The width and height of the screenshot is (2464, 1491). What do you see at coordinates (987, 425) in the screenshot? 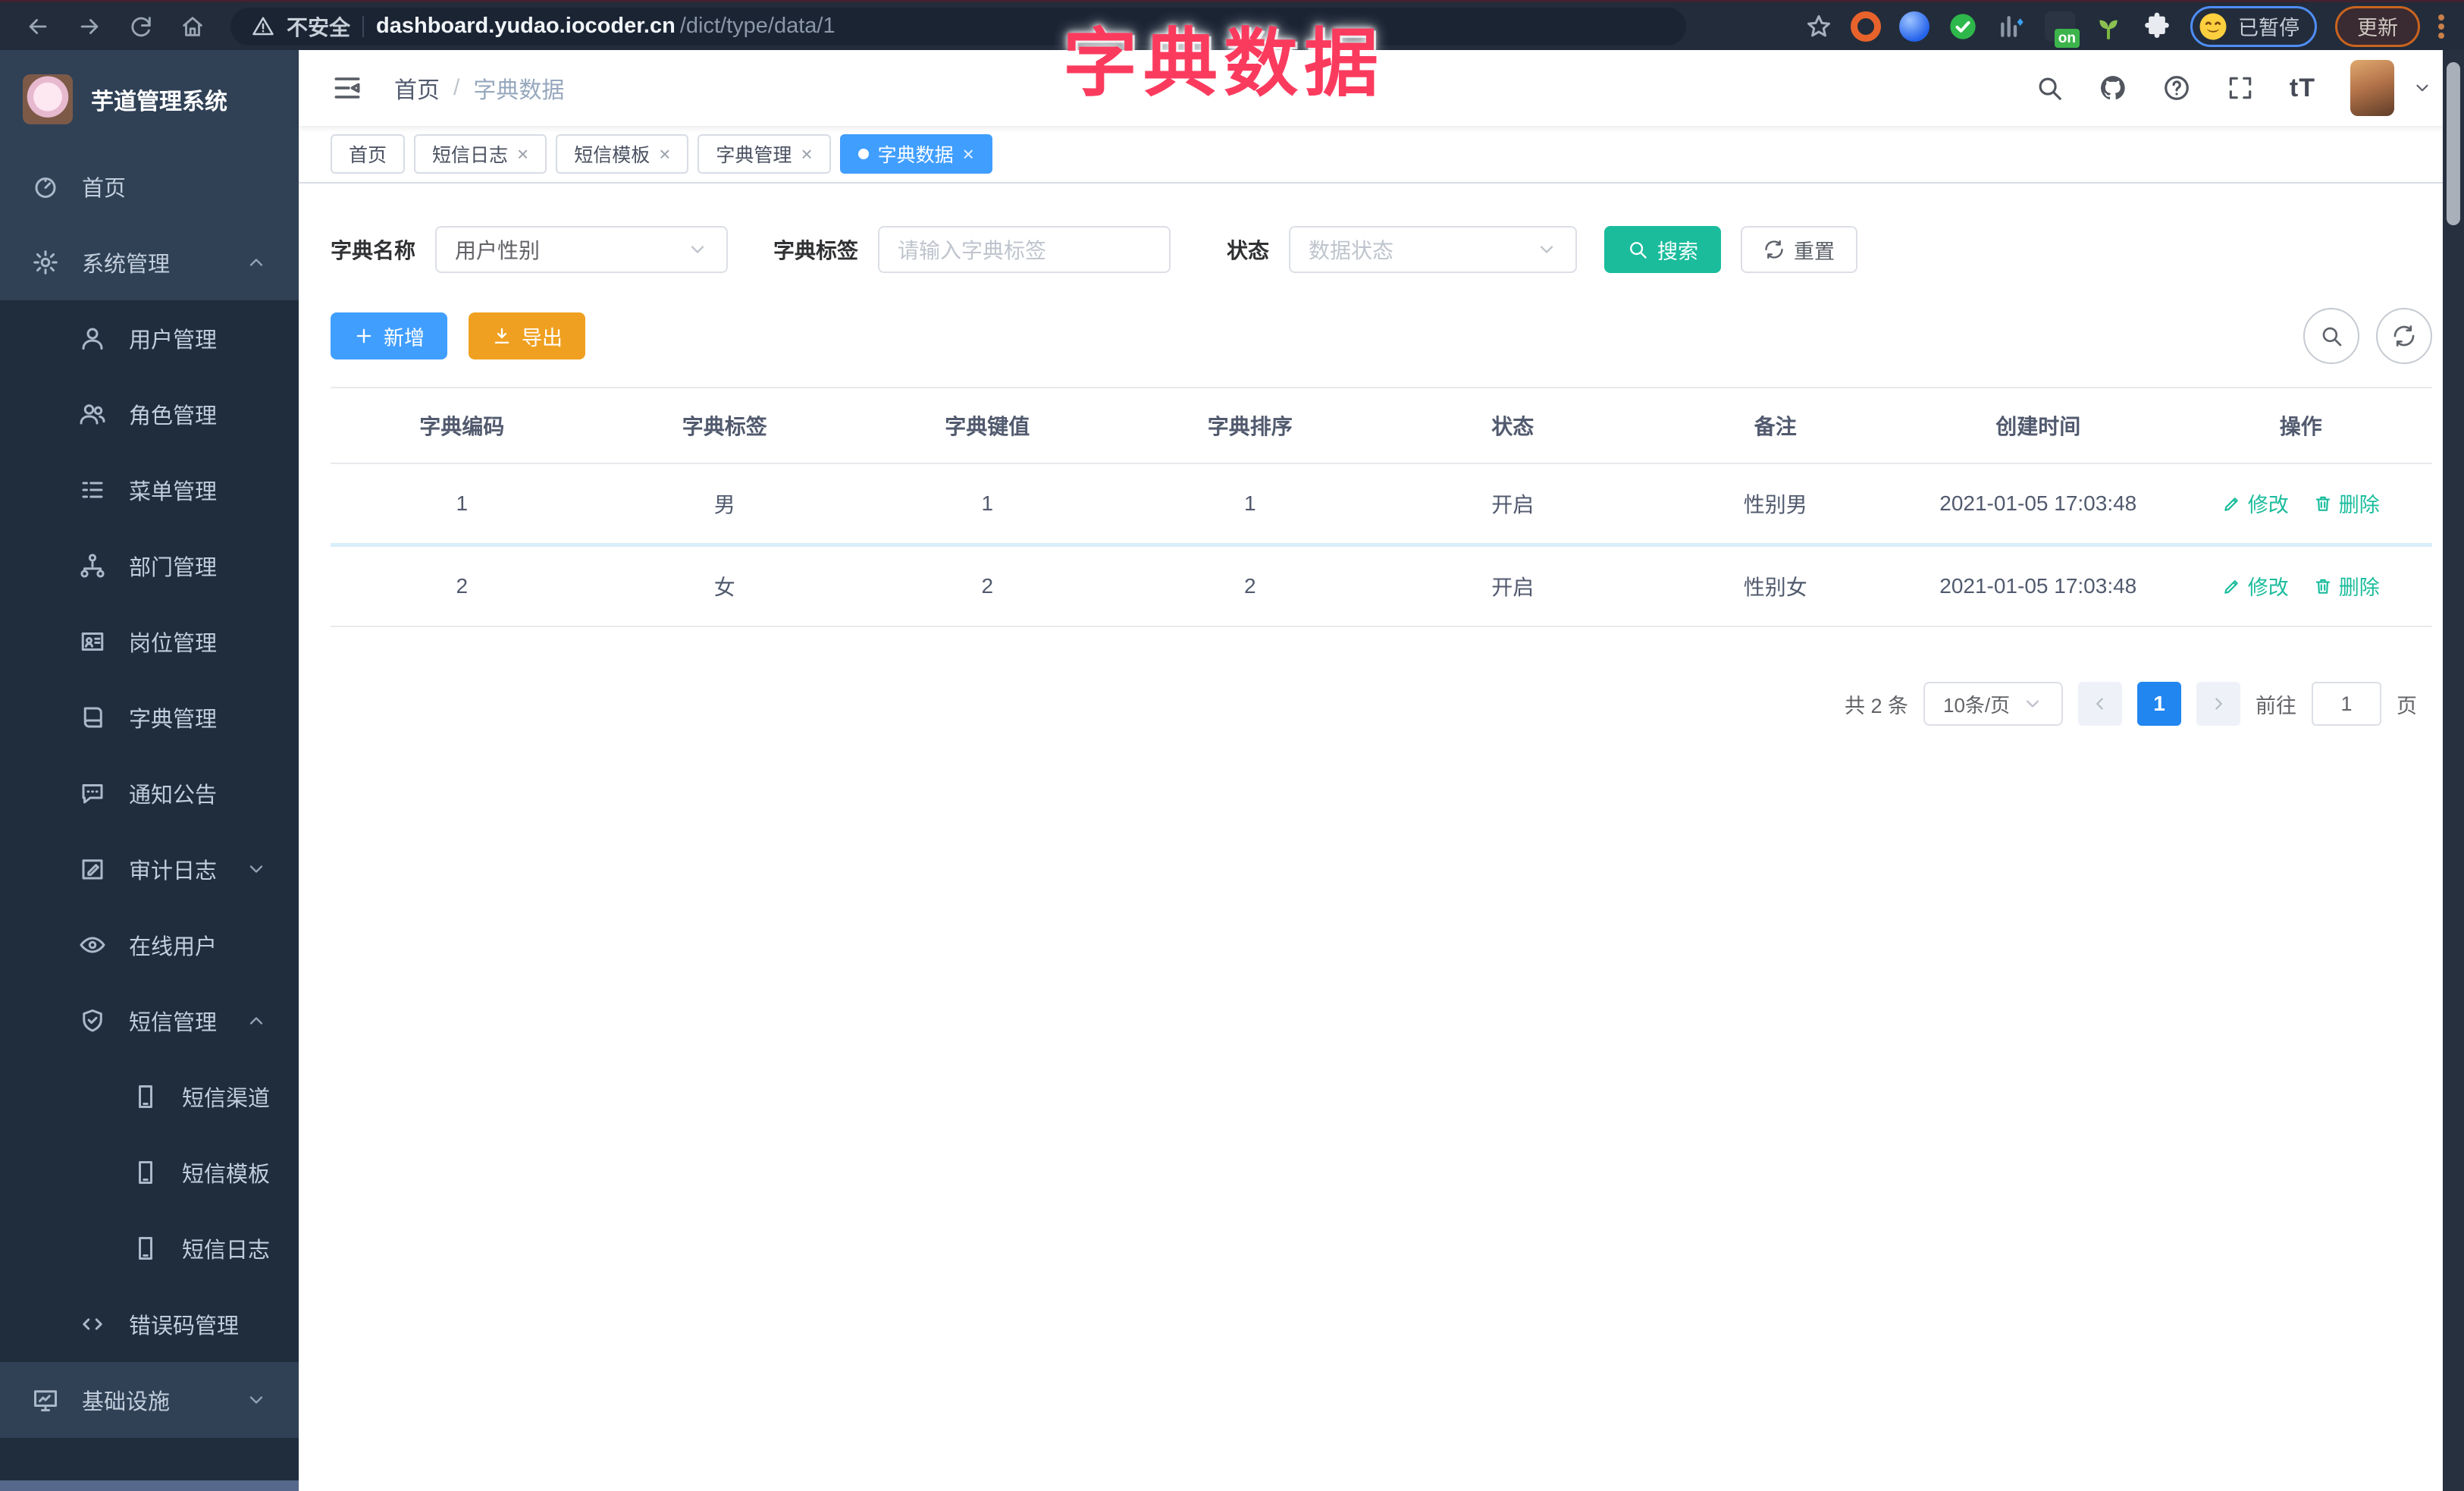
I see `column-header: 字典键值` at bounding box center [987, 425].